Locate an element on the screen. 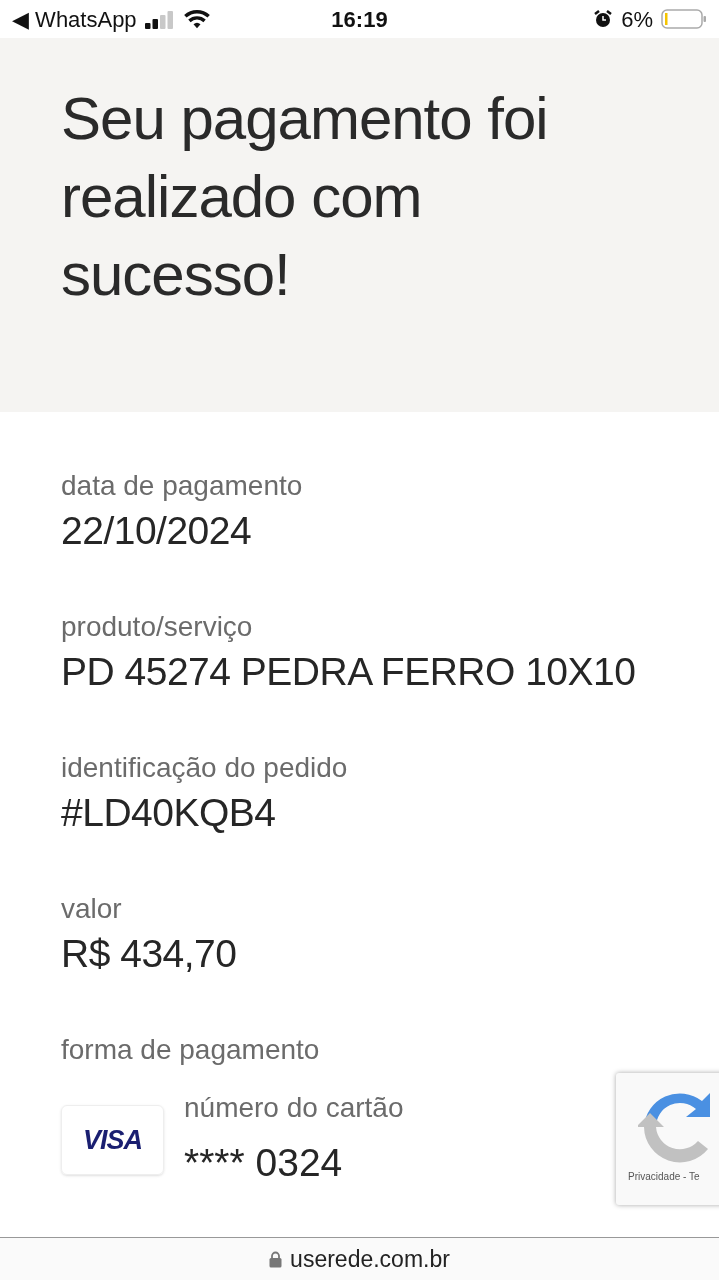 This screenshot has height=1280, width=719. field-label: valor is located at coordinates (92, 909).